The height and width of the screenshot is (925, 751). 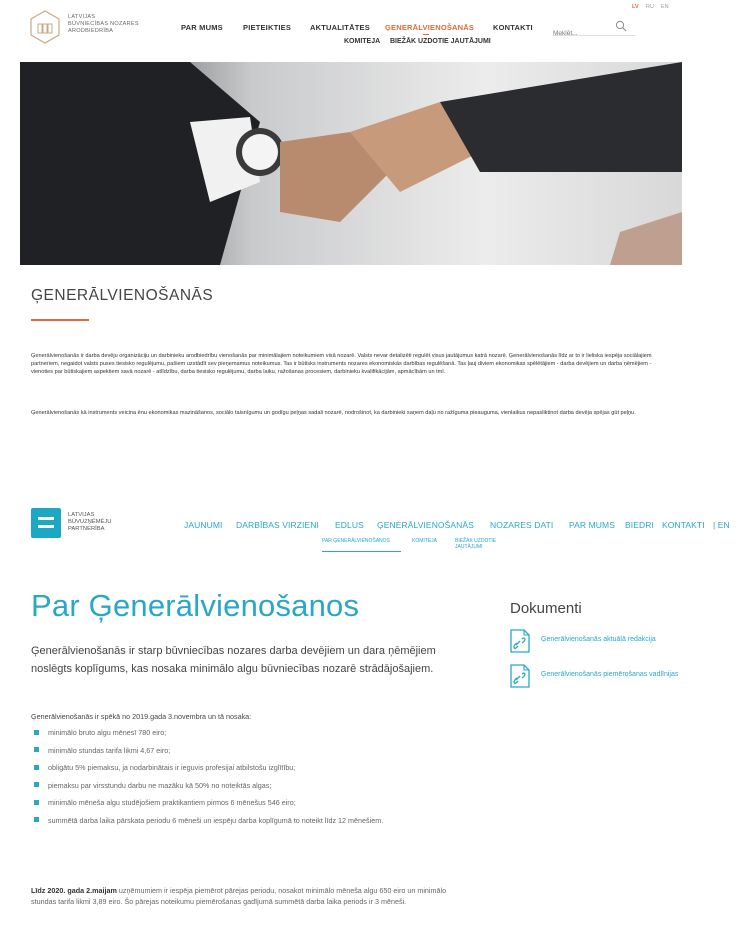 What do you see at coordinates (546, 608) in the screenshot?
I see `documents-heading: Dokumenti` at bounding box center [546, 608].